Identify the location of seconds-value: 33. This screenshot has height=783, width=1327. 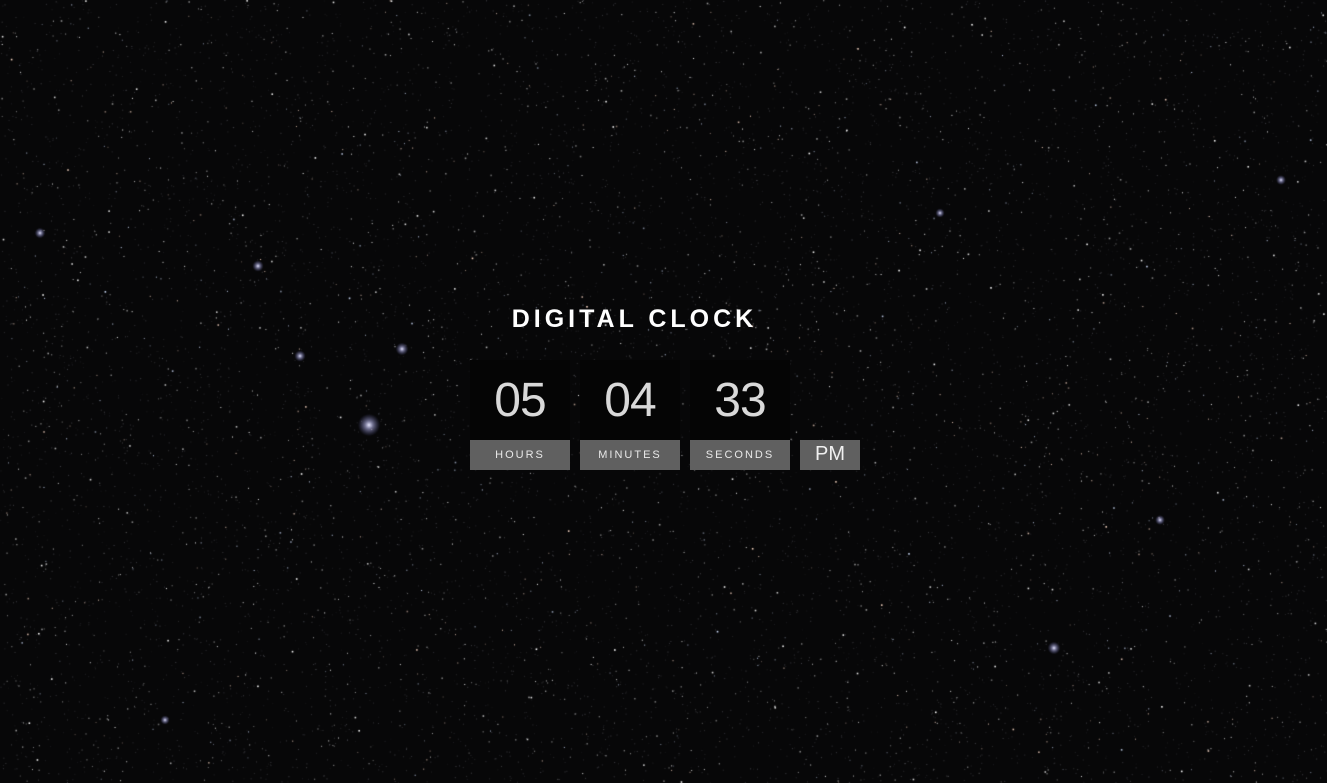
(740, 400).